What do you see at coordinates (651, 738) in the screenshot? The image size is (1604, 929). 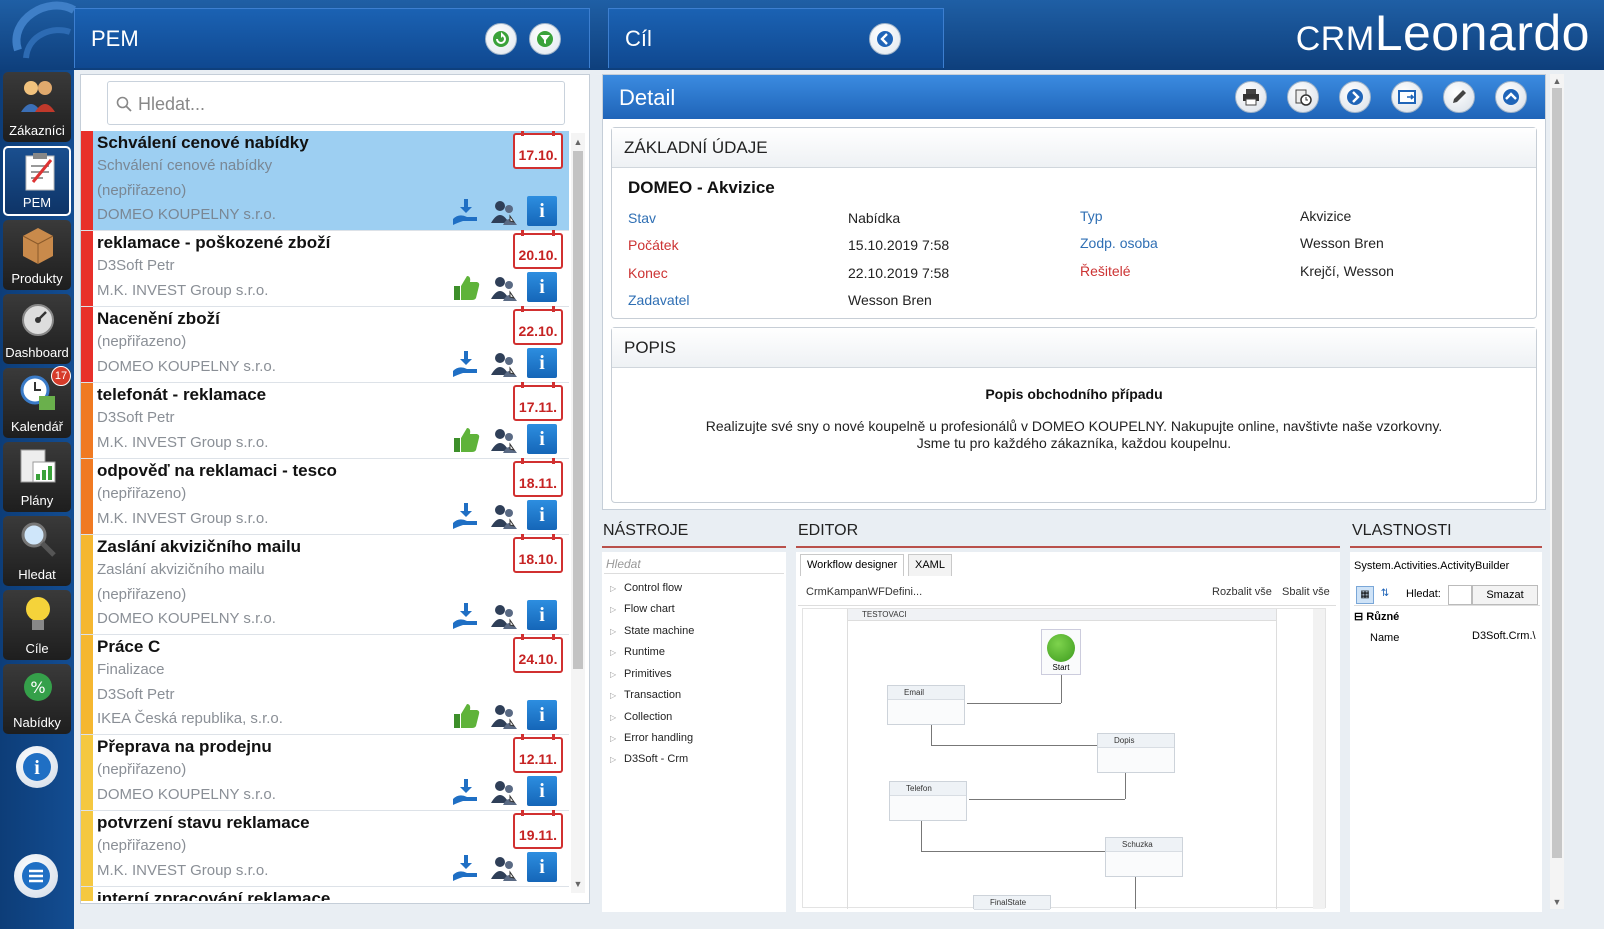 I see `tool-item: ▷ Error handling` at bounding box center [651, 738].